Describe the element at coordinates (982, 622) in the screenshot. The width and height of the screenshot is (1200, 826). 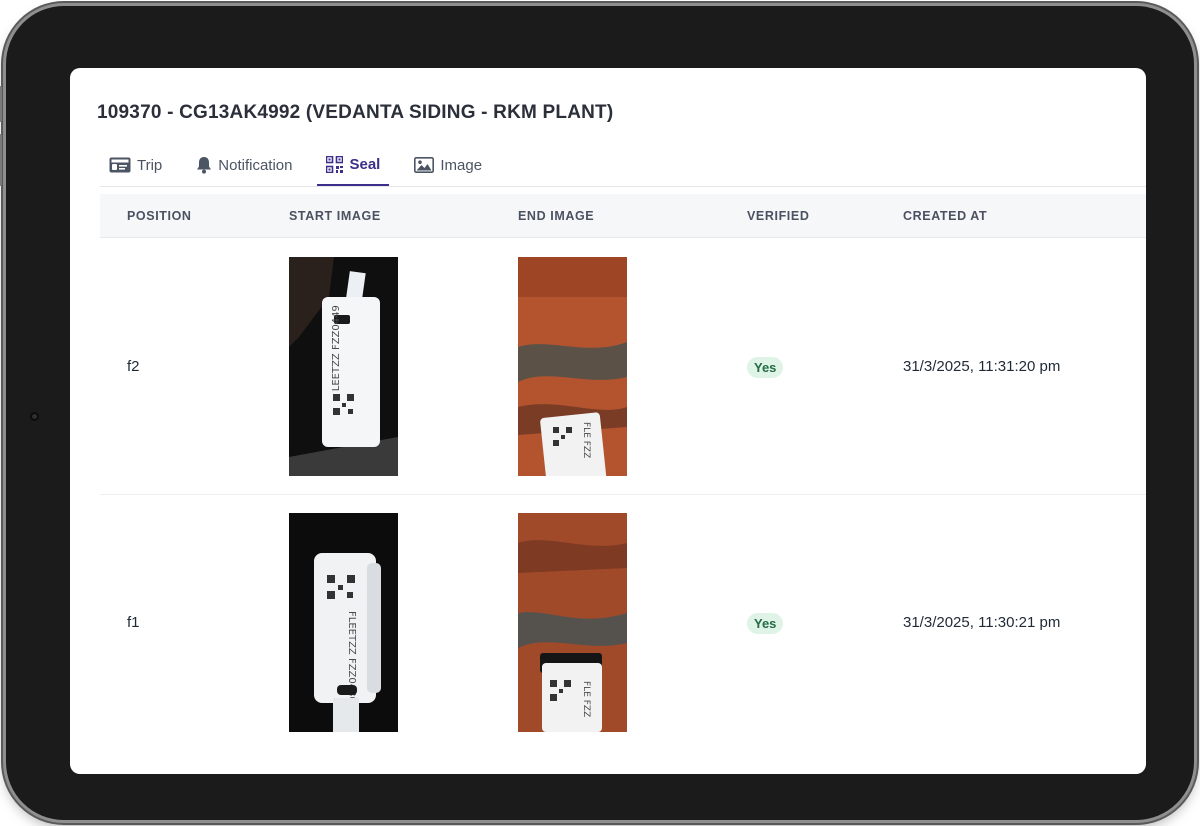
I see `created-at-cell: 31/3/2025, 11:30:21 pm` at that location.